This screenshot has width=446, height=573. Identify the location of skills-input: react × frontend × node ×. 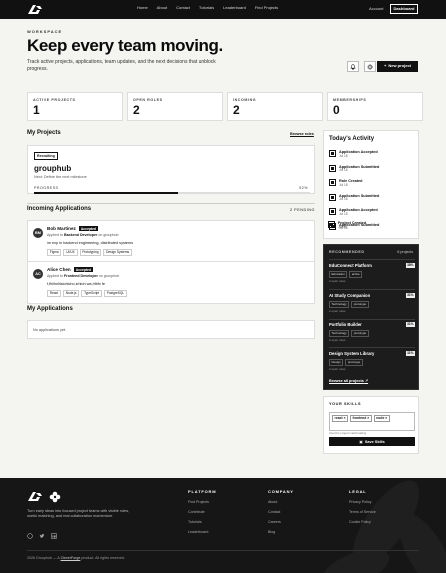
(372, 421).